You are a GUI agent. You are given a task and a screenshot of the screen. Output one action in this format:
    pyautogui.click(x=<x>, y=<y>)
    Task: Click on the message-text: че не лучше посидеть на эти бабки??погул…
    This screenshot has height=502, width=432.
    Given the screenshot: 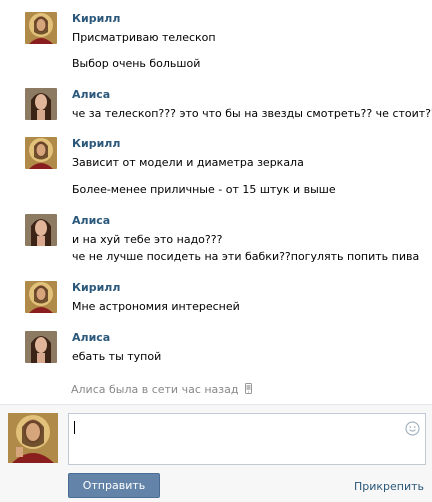 What is the action you would take?
    pyautogui.click(x=246, y=256)
    